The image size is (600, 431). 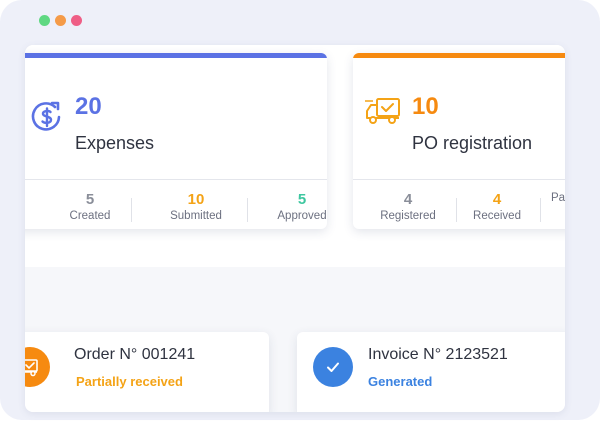 I want to click on po-stat-registered: 4 Registered, so click(x=408, y=207).